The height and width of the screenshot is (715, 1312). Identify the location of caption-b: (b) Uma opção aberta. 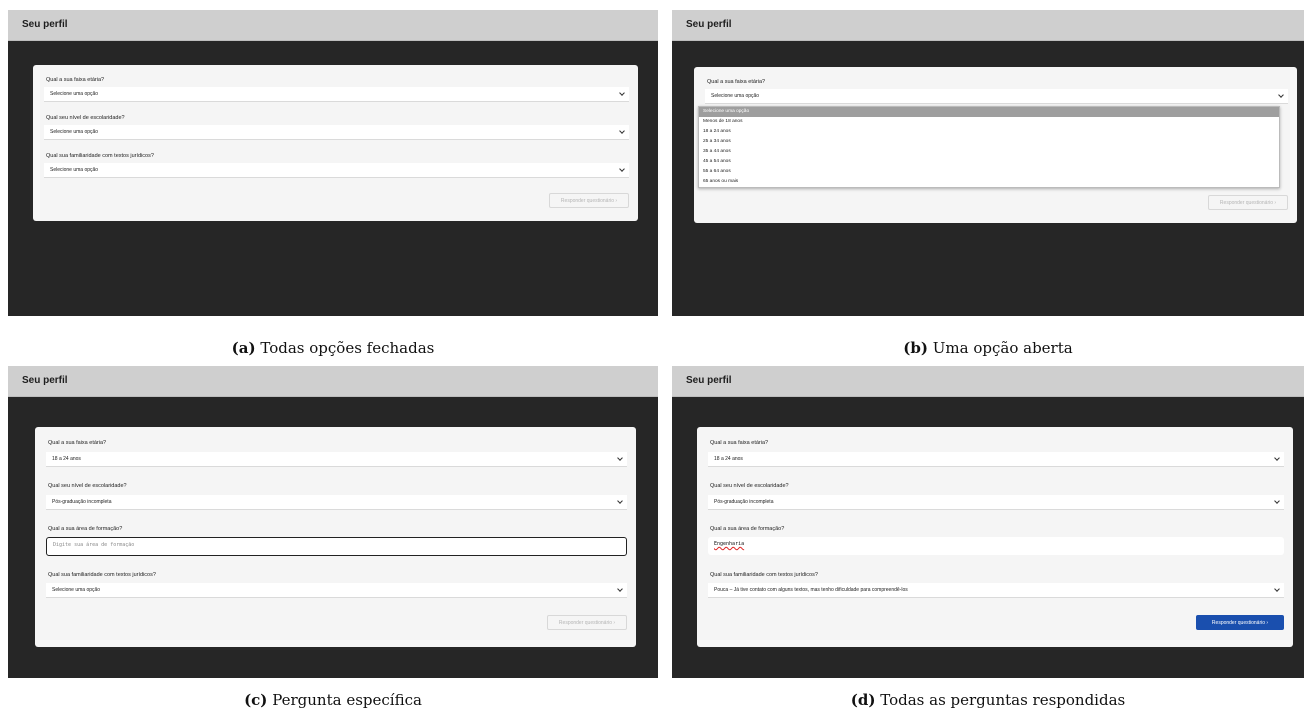
(988, 348).